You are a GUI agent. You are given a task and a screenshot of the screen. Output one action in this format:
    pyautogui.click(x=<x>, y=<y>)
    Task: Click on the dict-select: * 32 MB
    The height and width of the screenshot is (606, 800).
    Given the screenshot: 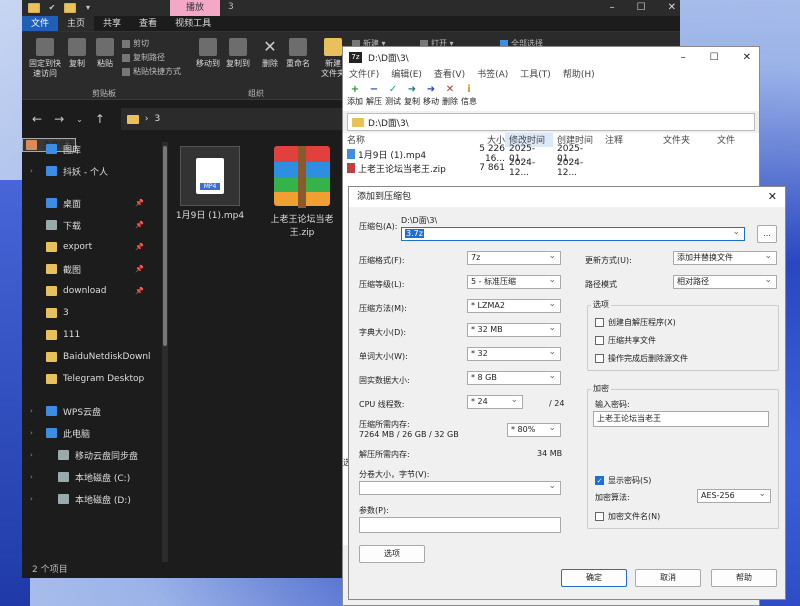 What is the action you would take?
    pyautogui.click(x=514, y=329)
    